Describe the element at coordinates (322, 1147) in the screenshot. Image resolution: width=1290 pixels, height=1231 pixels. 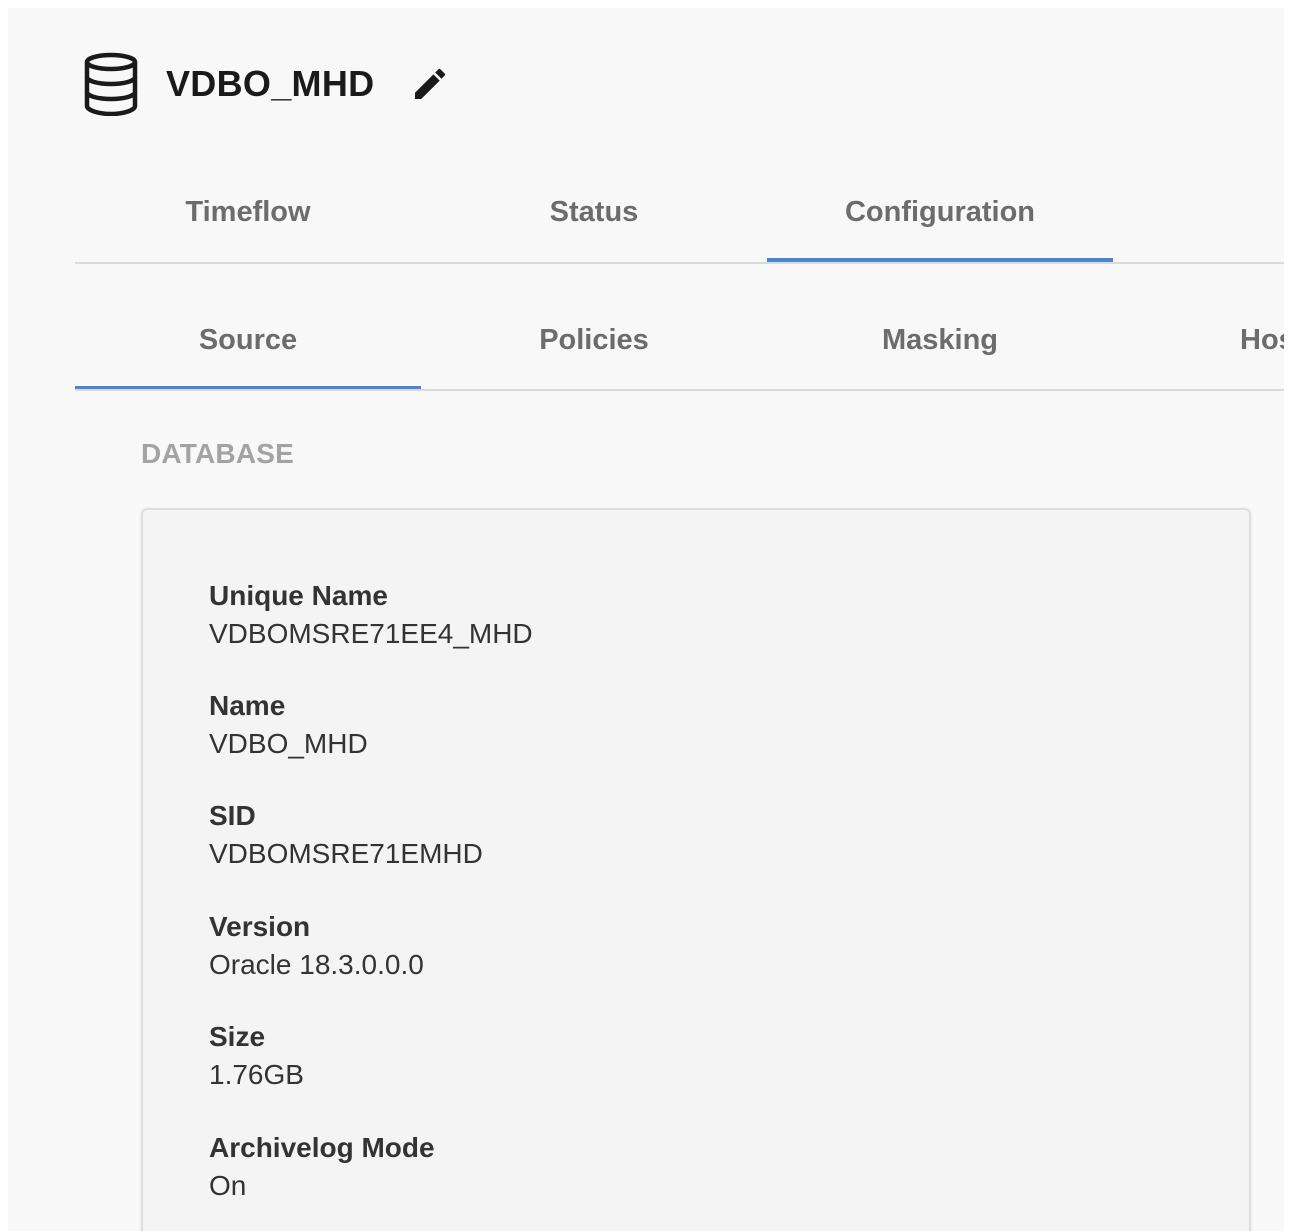
I see `field-label: Archivelog Mode` at that location.